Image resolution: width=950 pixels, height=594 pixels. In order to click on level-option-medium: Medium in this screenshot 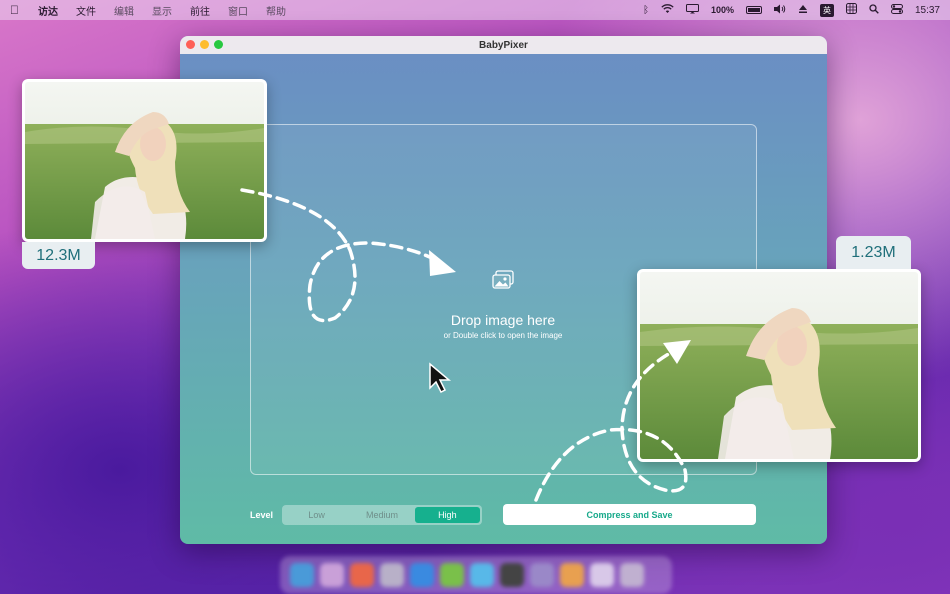, I will do `click(381, 515)`.